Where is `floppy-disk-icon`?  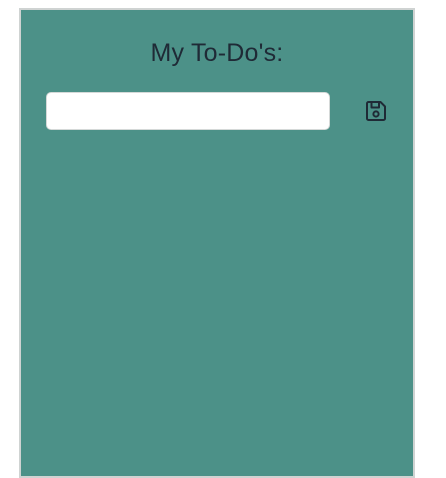 floppy-disk-icon is located at coordinates (376, 111).